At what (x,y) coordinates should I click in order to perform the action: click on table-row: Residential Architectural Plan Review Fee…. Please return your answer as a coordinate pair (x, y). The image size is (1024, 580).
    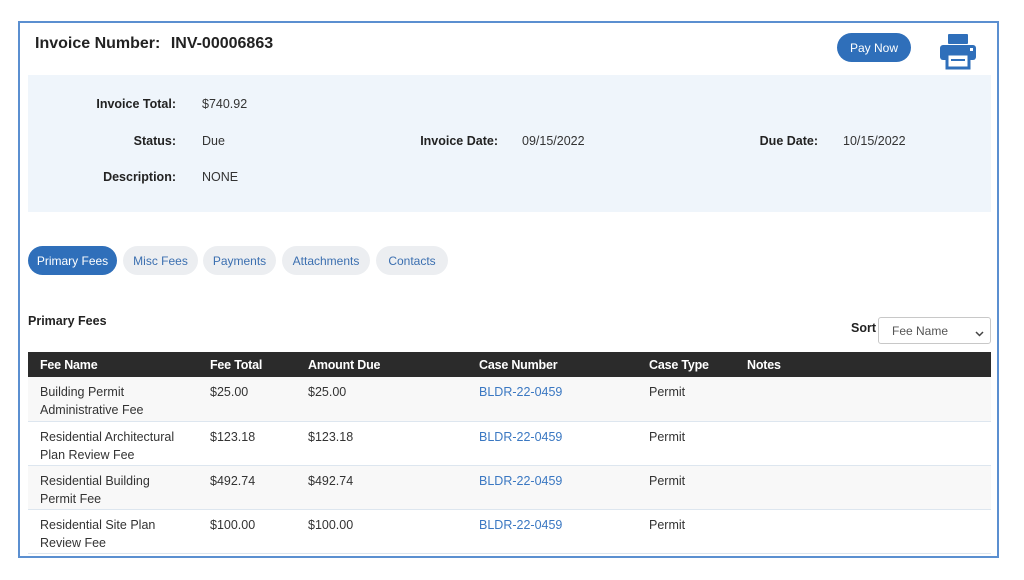
    Looking at the image, I should click on (509, 443).